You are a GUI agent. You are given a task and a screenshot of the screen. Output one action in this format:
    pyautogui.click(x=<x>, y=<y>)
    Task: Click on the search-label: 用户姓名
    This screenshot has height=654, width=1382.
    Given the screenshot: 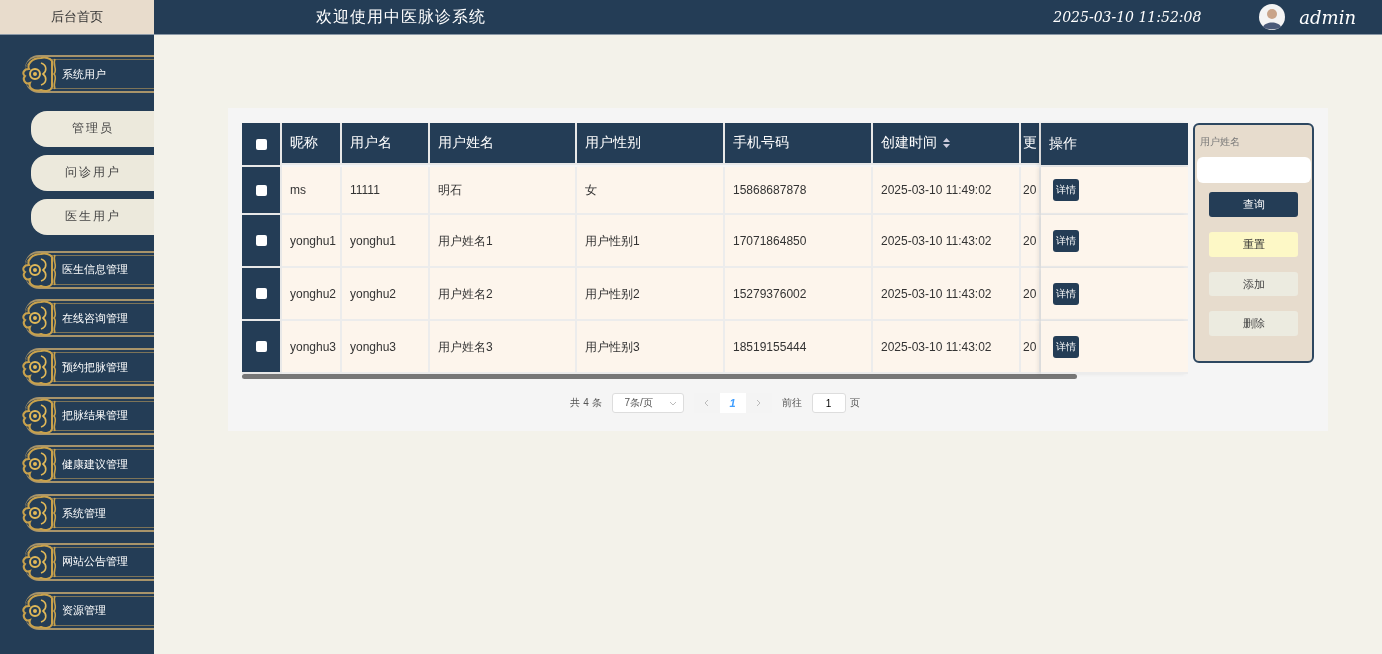 What is the action you would take?
    pyautogui.click(x=1220, y=142)
    